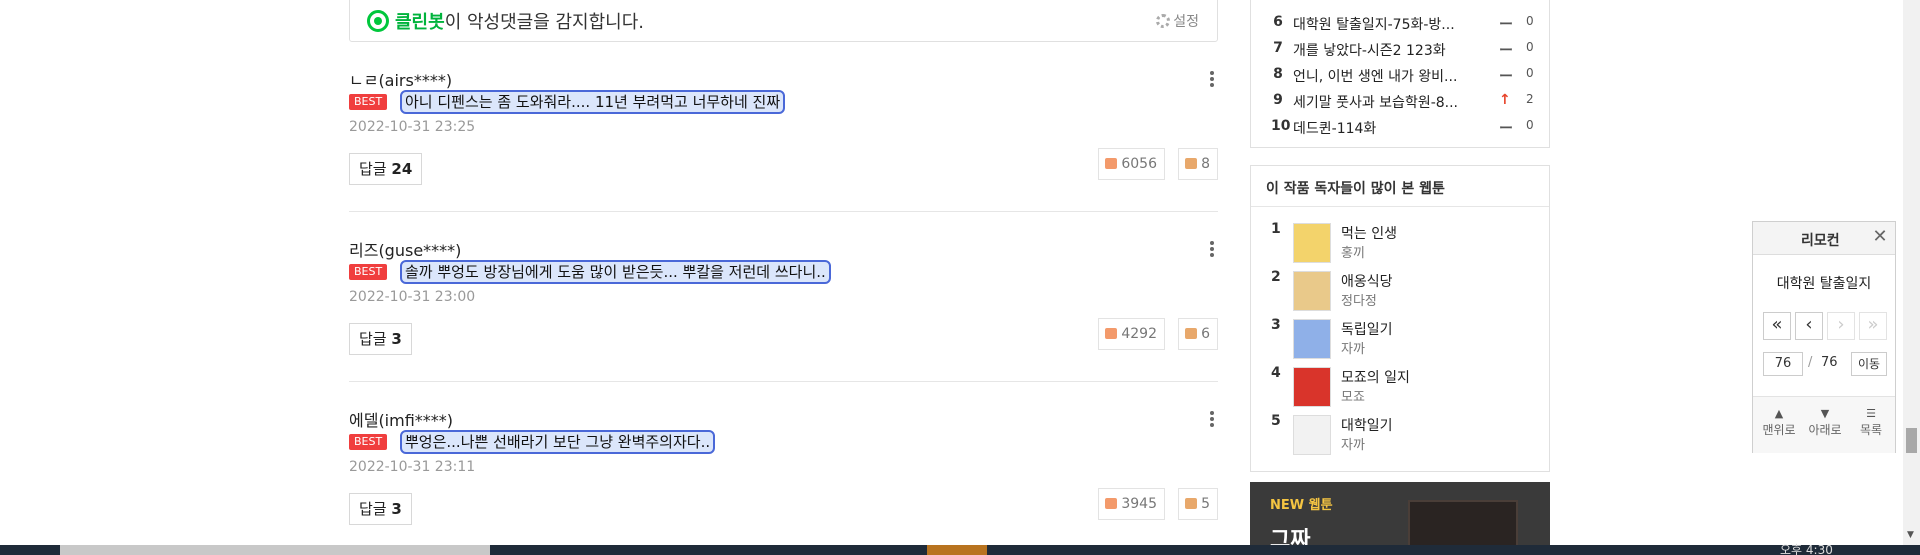  I want to click on cleanbot-brand: 클린봇, so click(420, 22).